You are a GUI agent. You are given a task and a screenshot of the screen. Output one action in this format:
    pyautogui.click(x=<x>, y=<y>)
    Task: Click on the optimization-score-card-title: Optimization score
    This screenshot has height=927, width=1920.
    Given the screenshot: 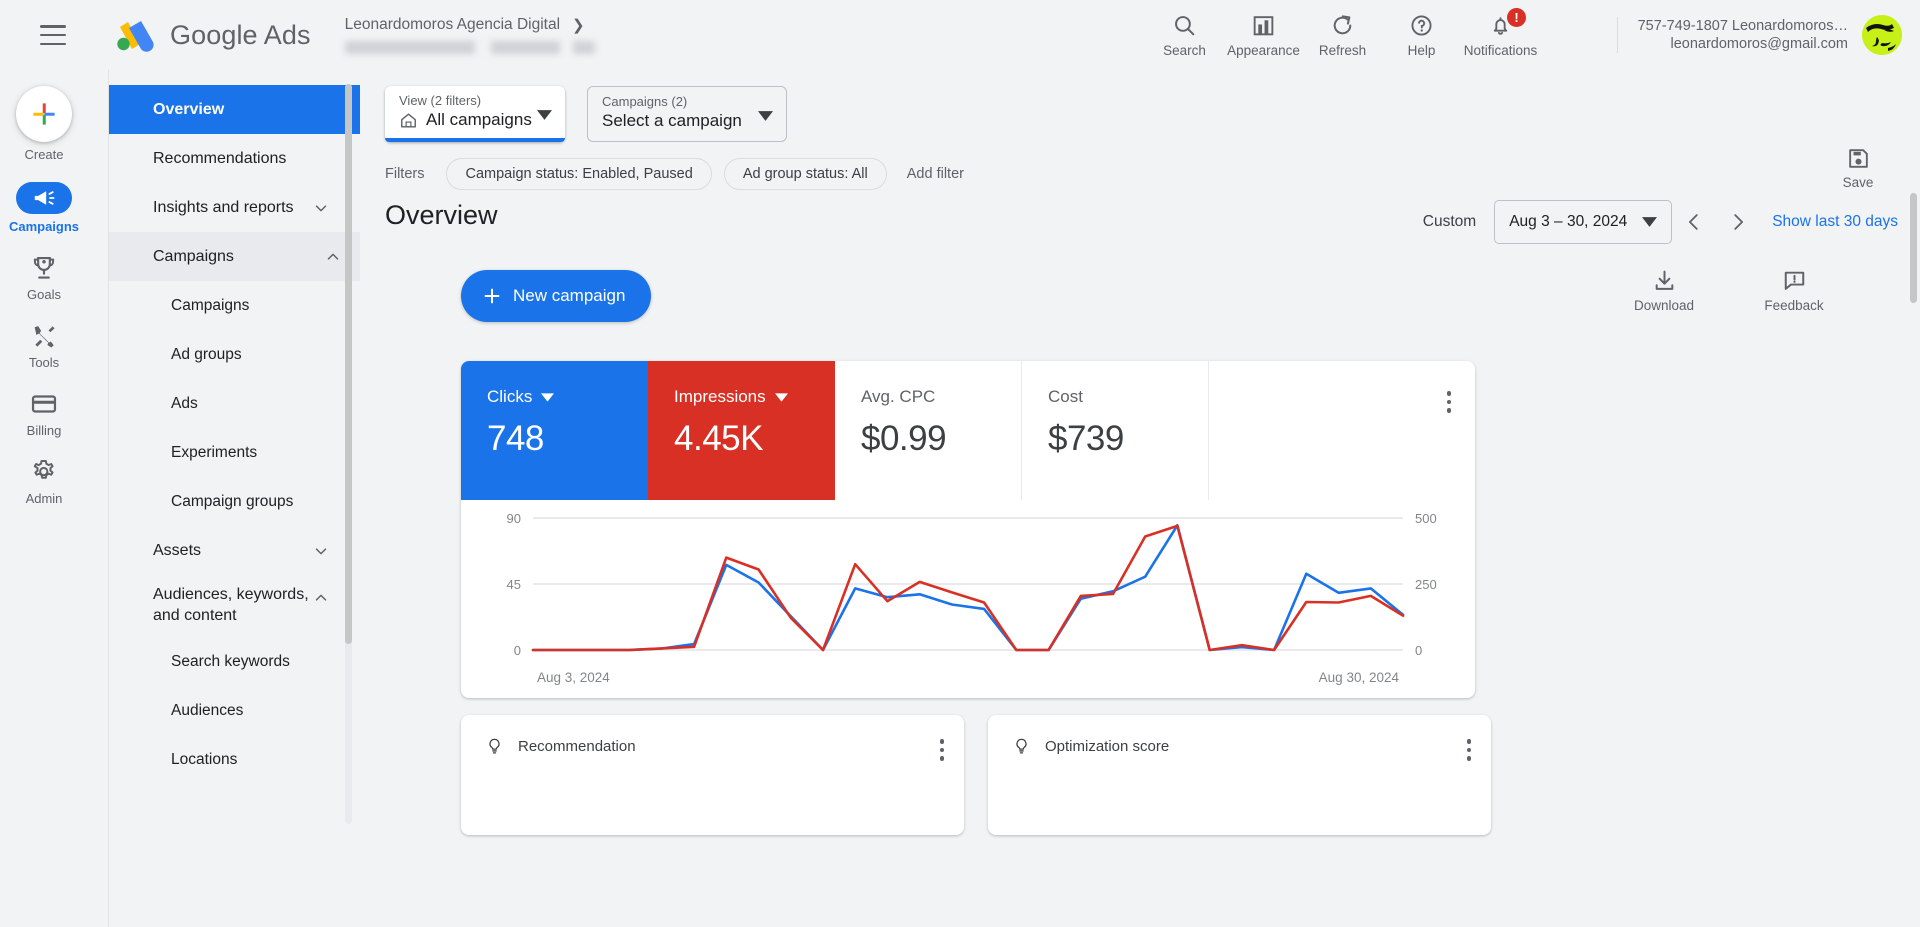 What is the action you would take?
    pyautogui.click(x=1107, y=746)
    